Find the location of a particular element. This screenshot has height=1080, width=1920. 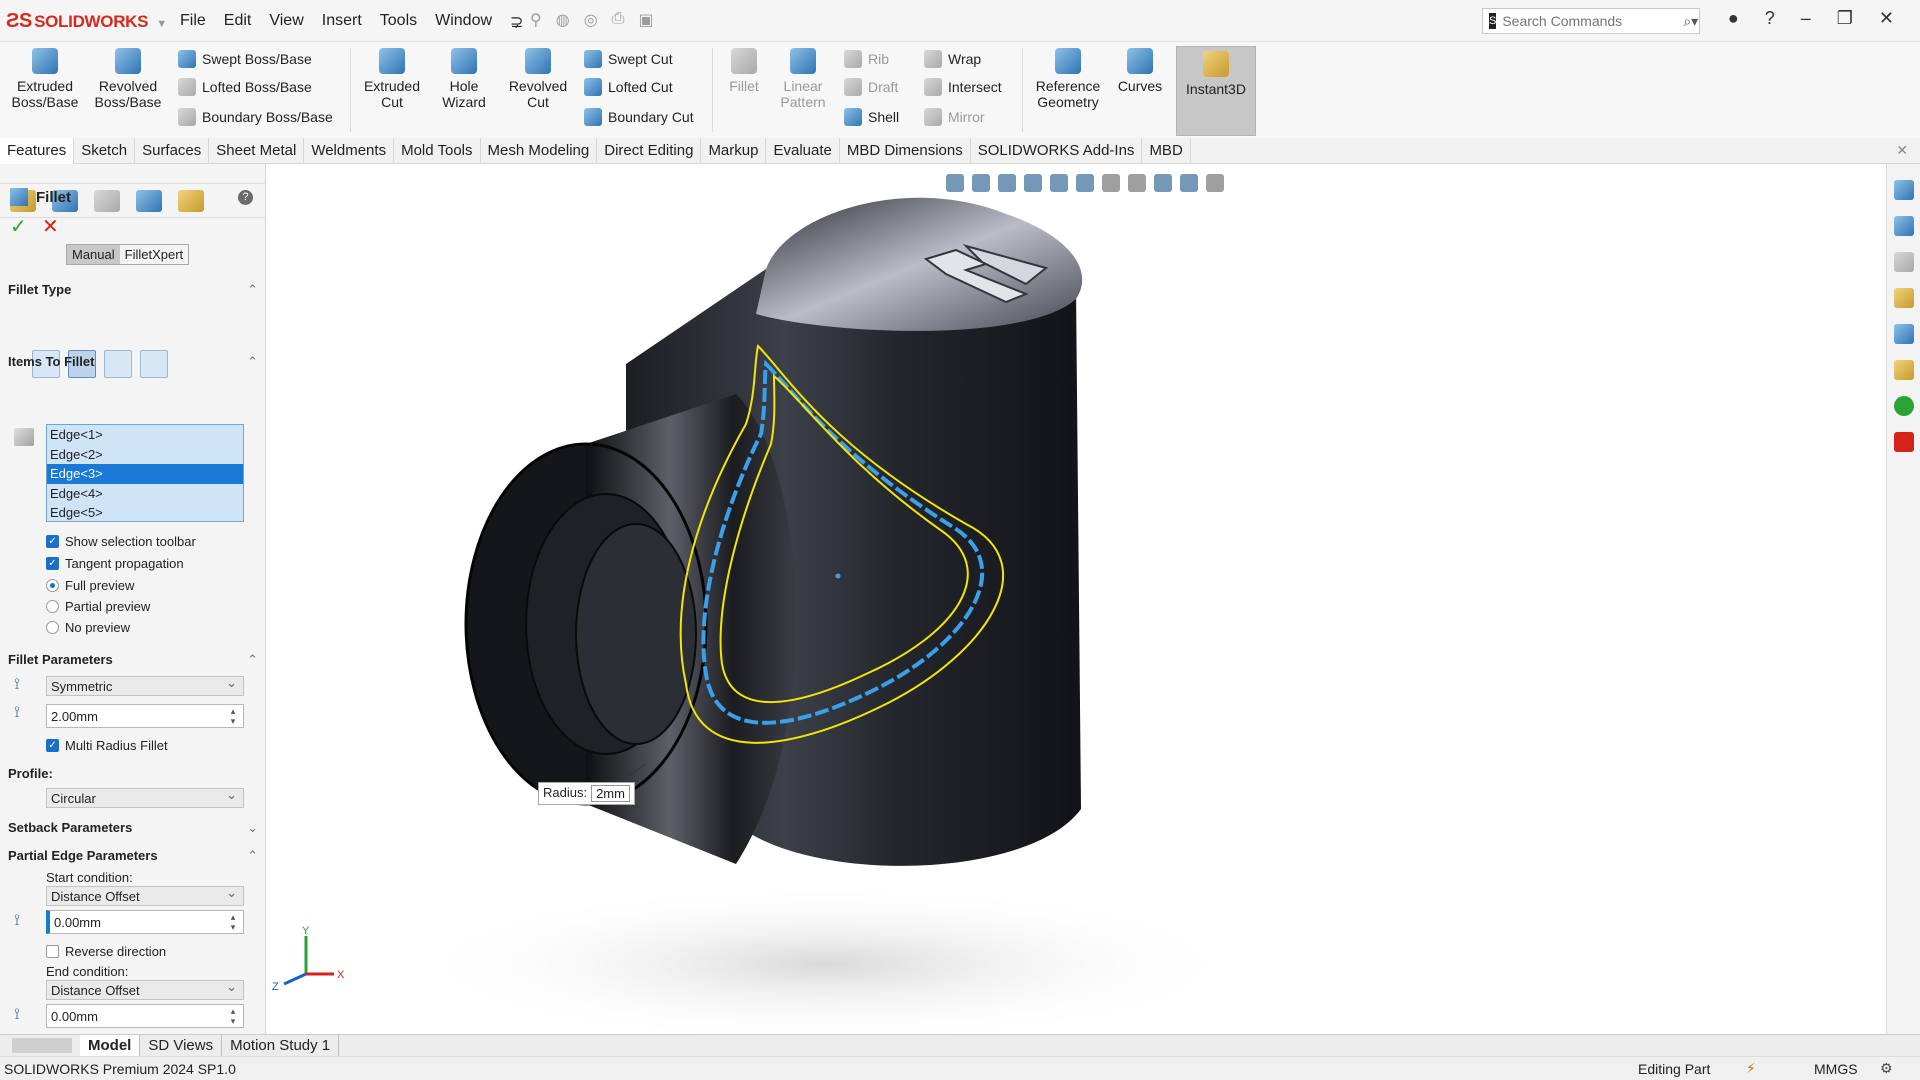

list-item: Edge<3> is located at coordinates (145, 474).